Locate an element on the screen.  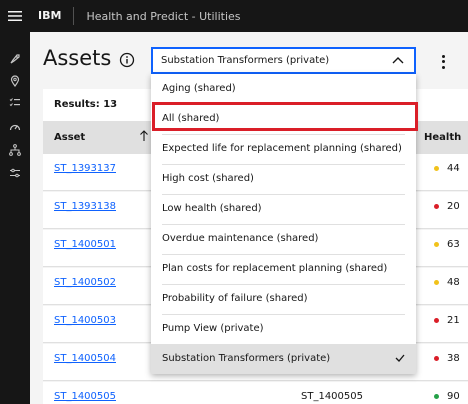
settings-sliders-icon is located at coordinates (15, 173).